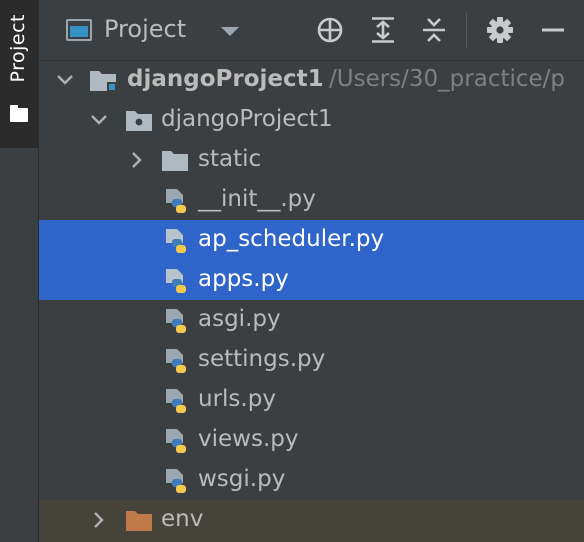  What do you see at coordinates (262, 359) in the screenshot?
I see `file-name: settings.py` at bounding box center [262, 359].